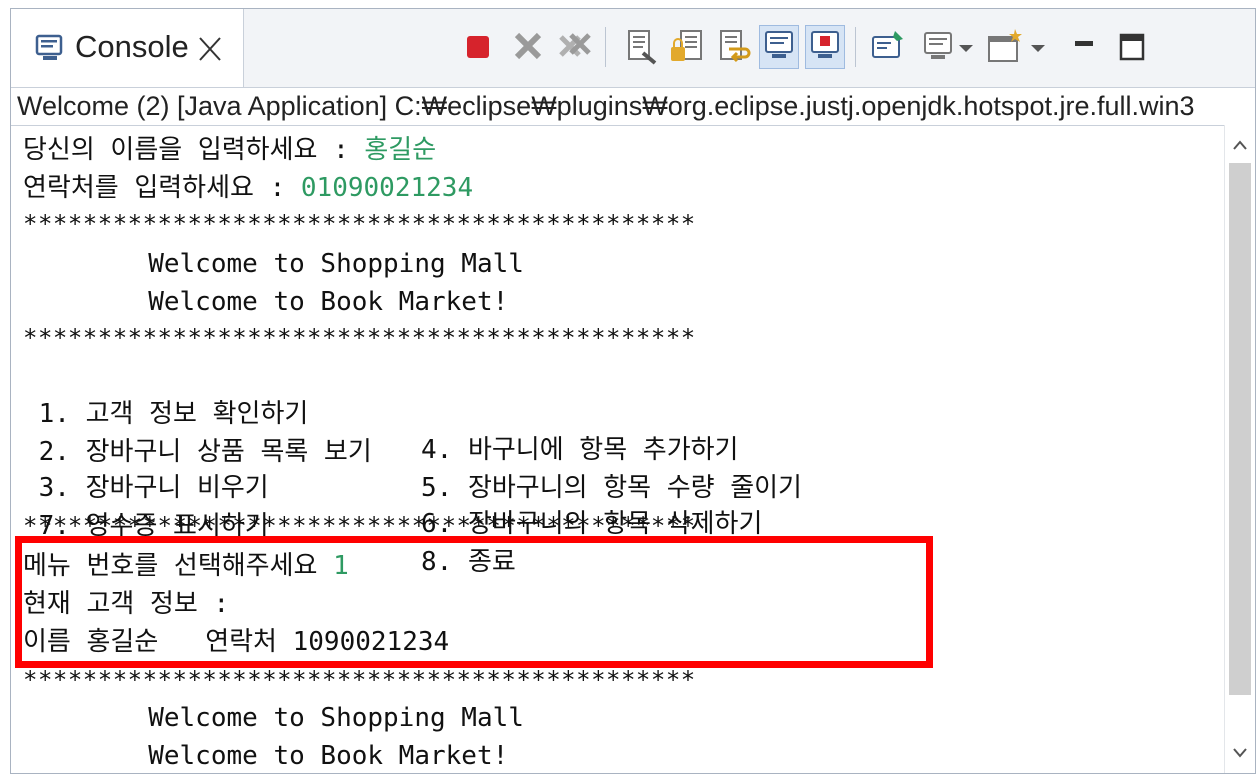 The width and height of the screenshot is (1258, 776). Describe the element at coordinates (687, 47) in the screenshot. I see `scroll-lock-icon` at that location.